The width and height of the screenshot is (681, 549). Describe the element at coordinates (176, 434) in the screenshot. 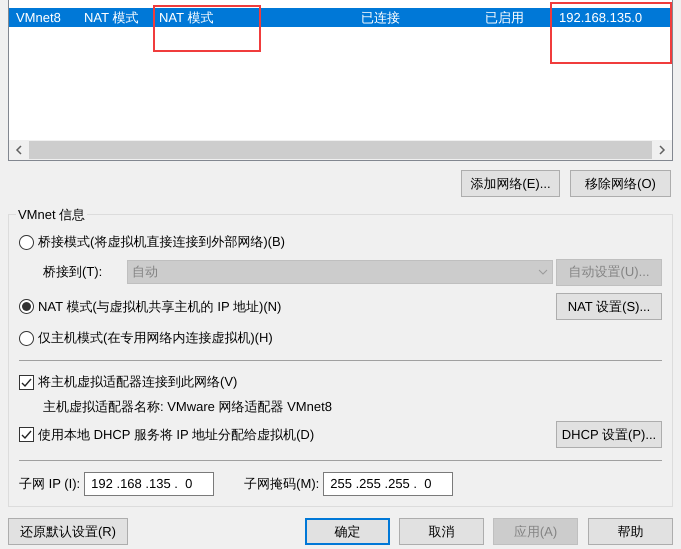

I see `checkbox-label: 使用本地 DHCP 服务将 IP 地址分配给虚拟机(D)` at that location.